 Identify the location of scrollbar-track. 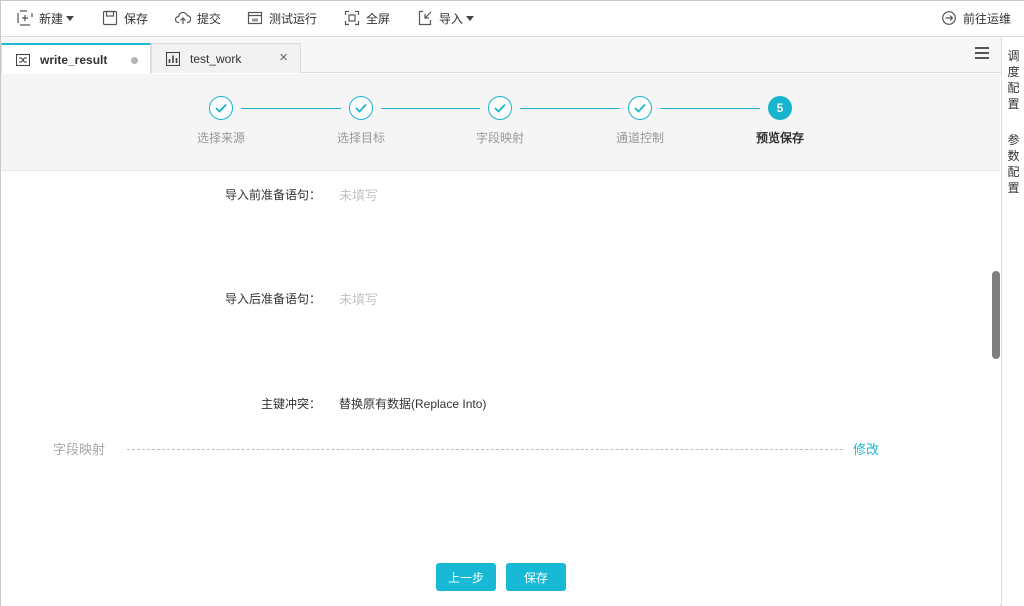
(995, 389).